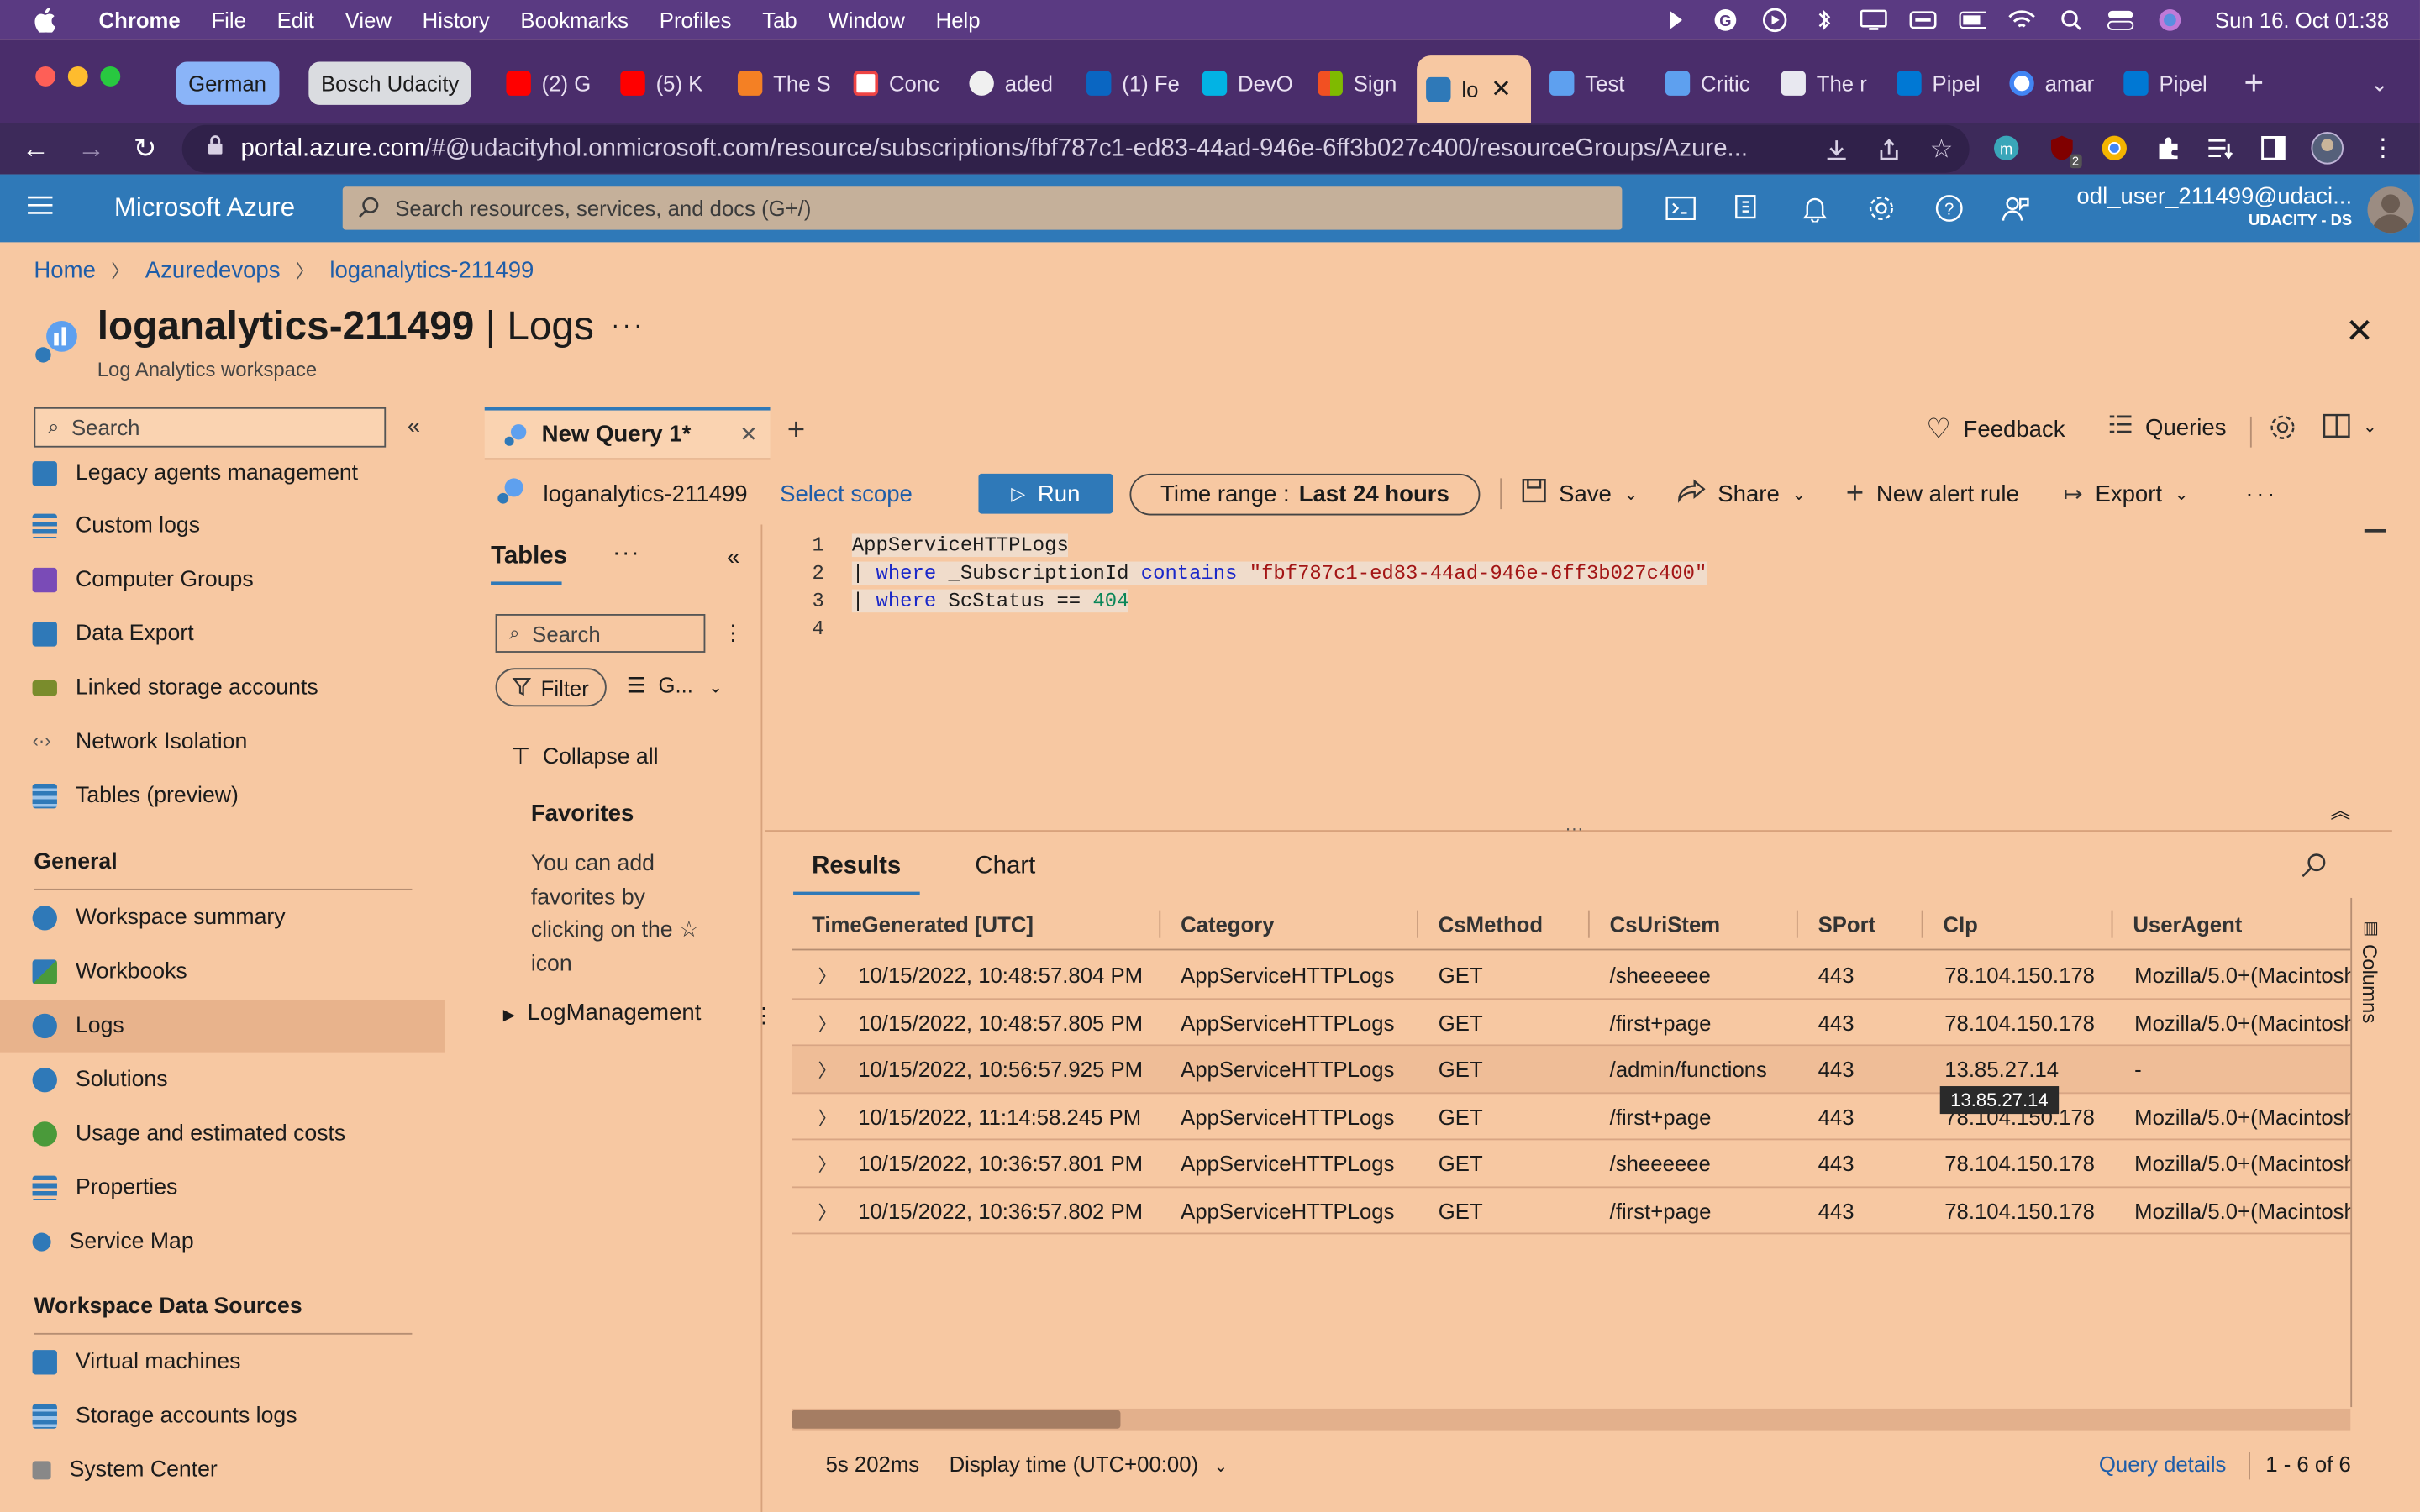 This screenshot has height=1512, width=2420. What do you see at coordinates (602, 1013) in the screenshot?
I see `log-management-group: ▶ LogManagement` at bounding box center [602, 1013].